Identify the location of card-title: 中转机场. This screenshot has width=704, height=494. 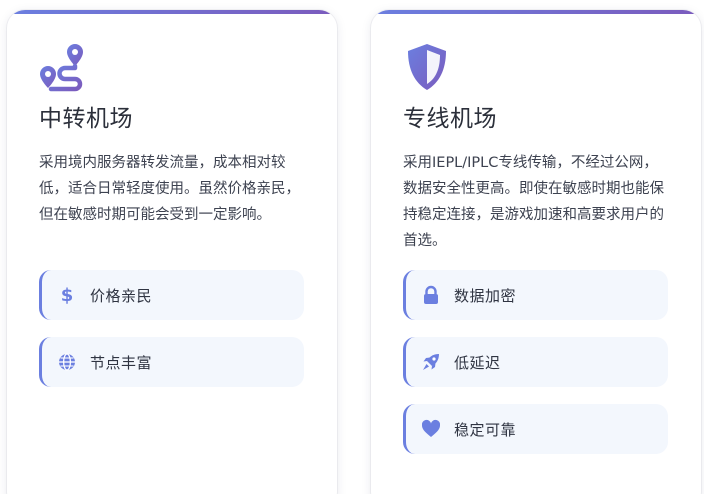
(86, 119).